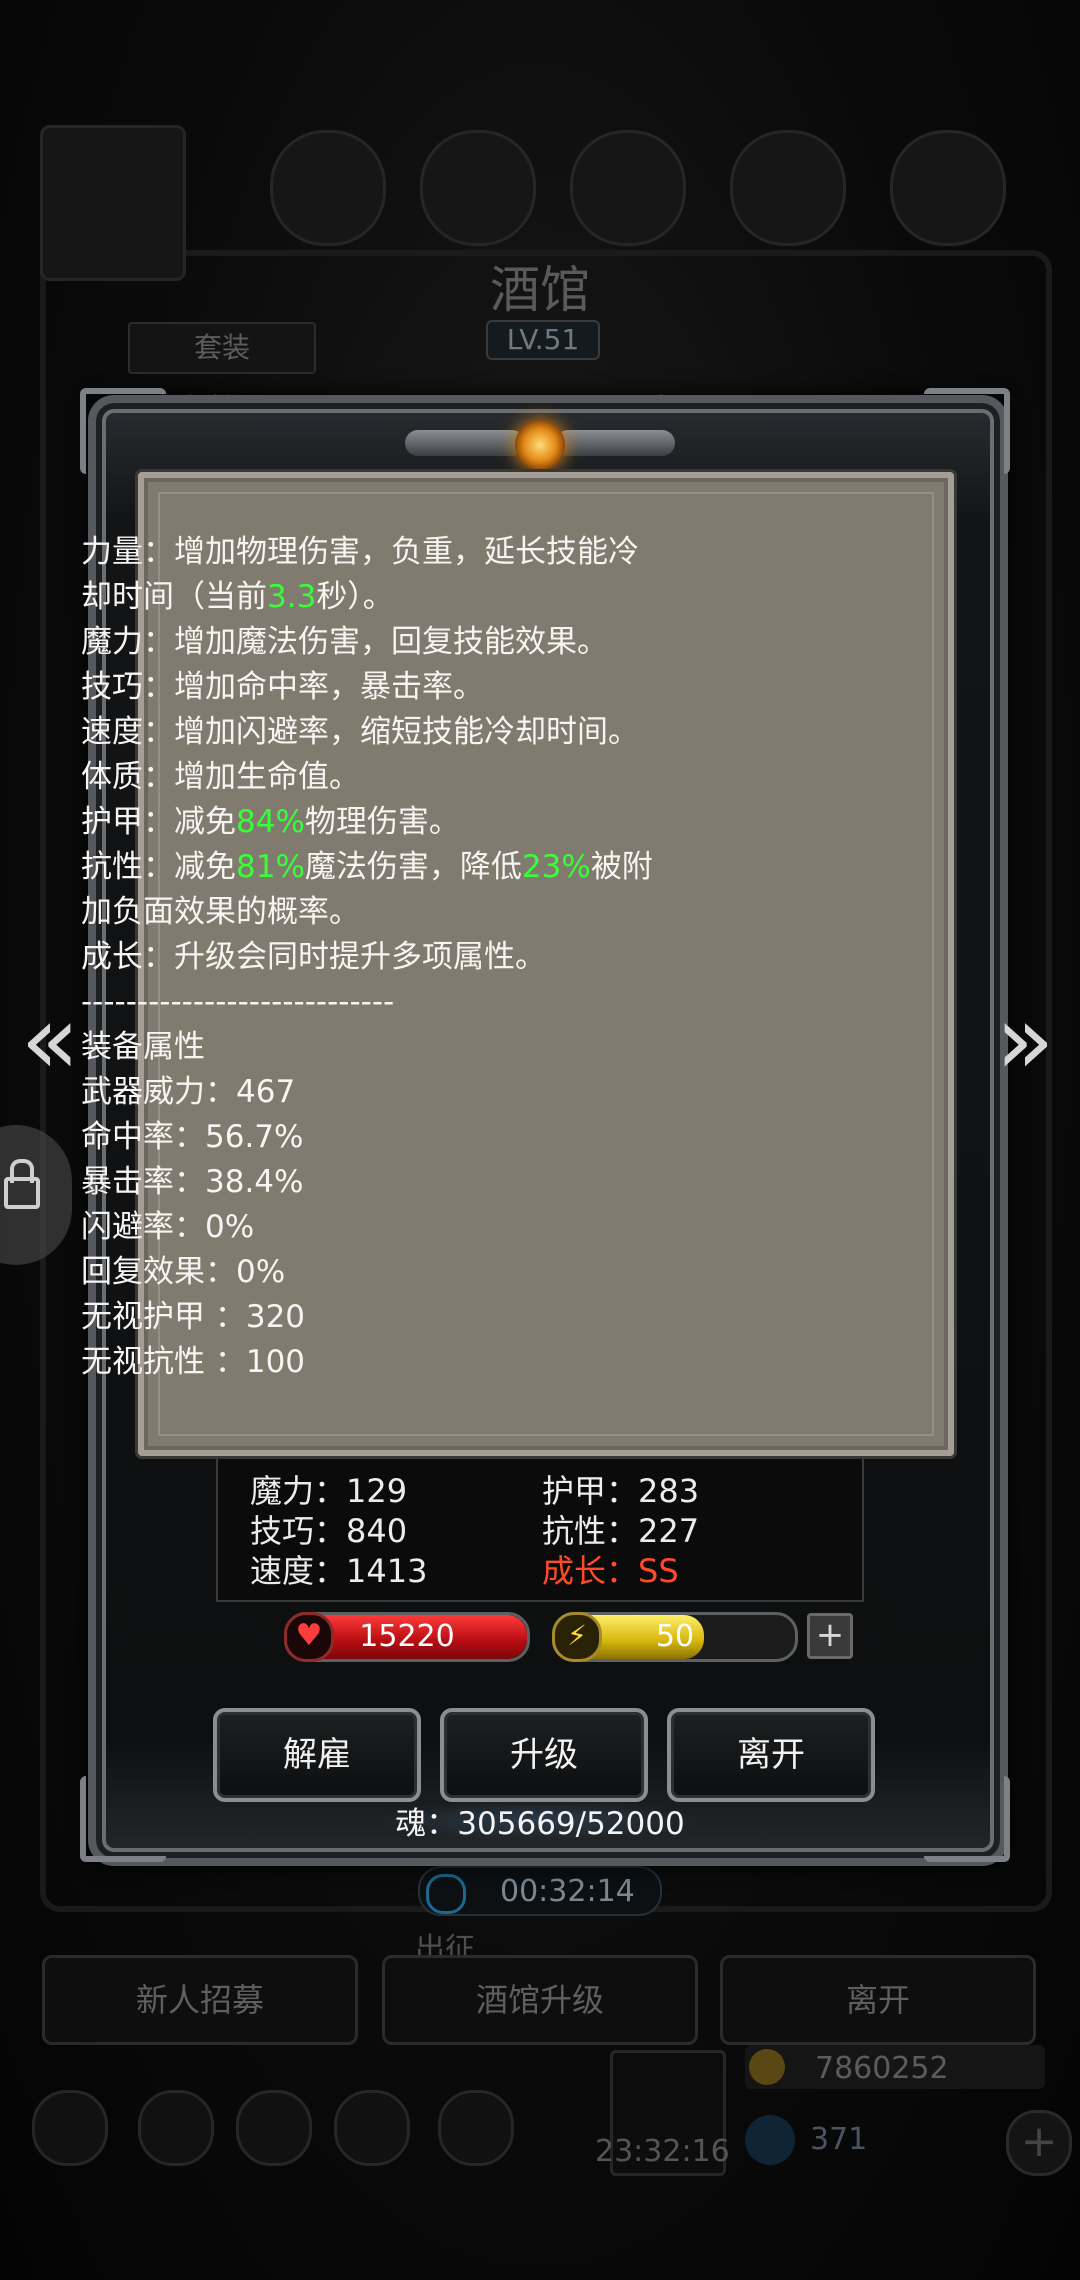 The height and width of the screenshot is (2280, 1080). Describe the element at coordinates (143, 1047) in the screenshot. I see `tooltip-text-segment: 装备属性` at that location.